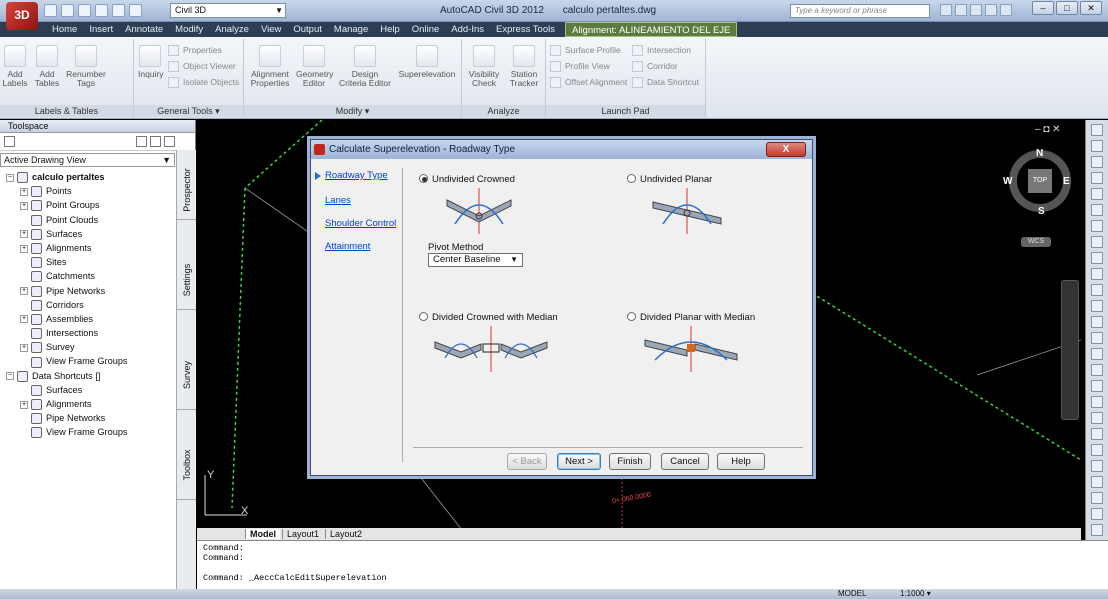 The height and width of the screenshot is (599, 1108). I want to click on geometry-editor-button: Geometry Editor, so click(314, 66).